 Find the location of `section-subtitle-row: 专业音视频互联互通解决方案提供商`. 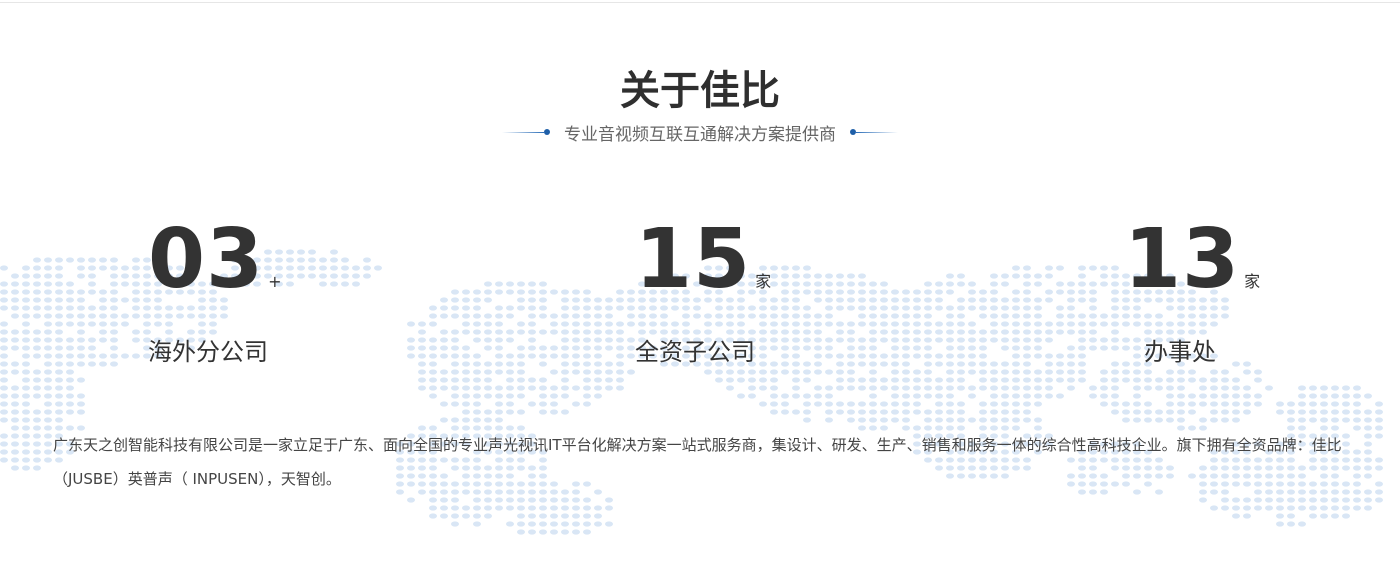

section-subtitle-row: 专业音视频互联互通解决方案提供商 is located at coordinates (700, 132).